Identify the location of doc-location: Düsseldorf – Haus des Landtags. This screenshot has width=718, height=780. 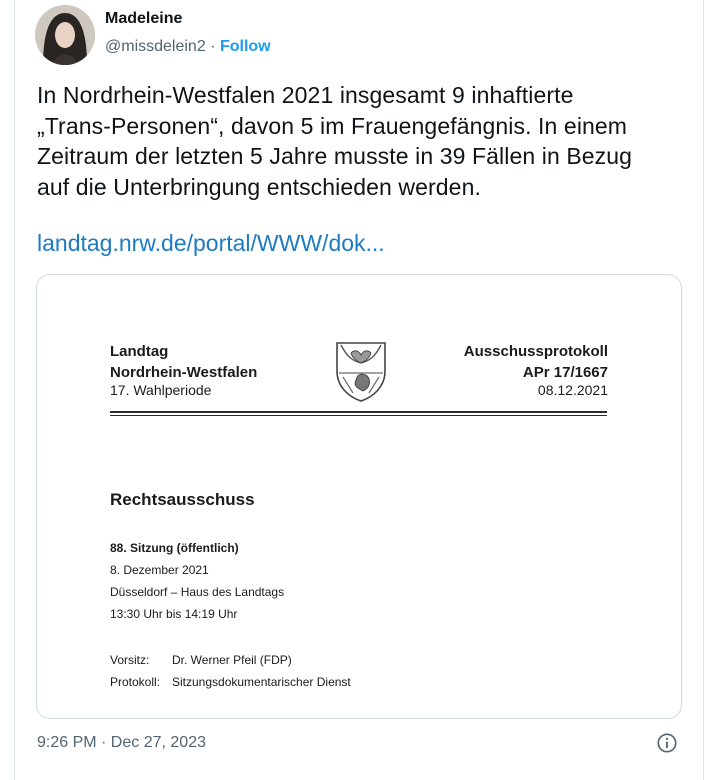
(197, 592).